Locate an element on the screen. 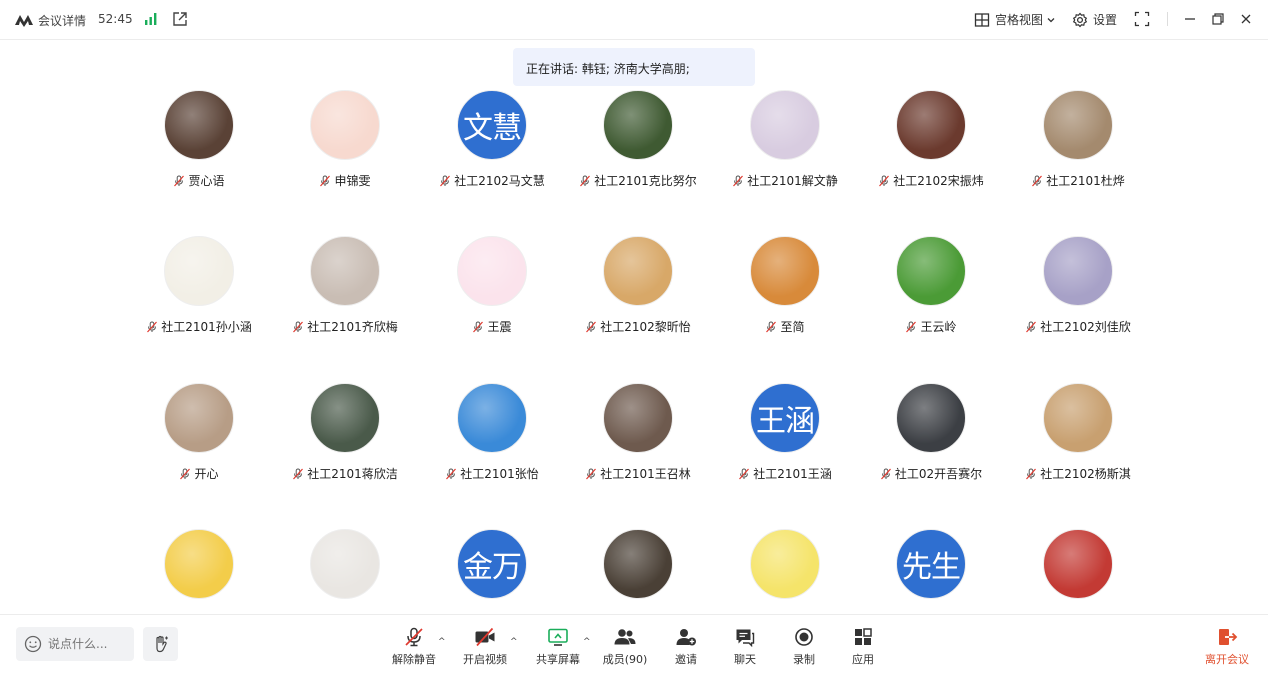  chat-label: 聊天 is located at coordinates (745, 659).